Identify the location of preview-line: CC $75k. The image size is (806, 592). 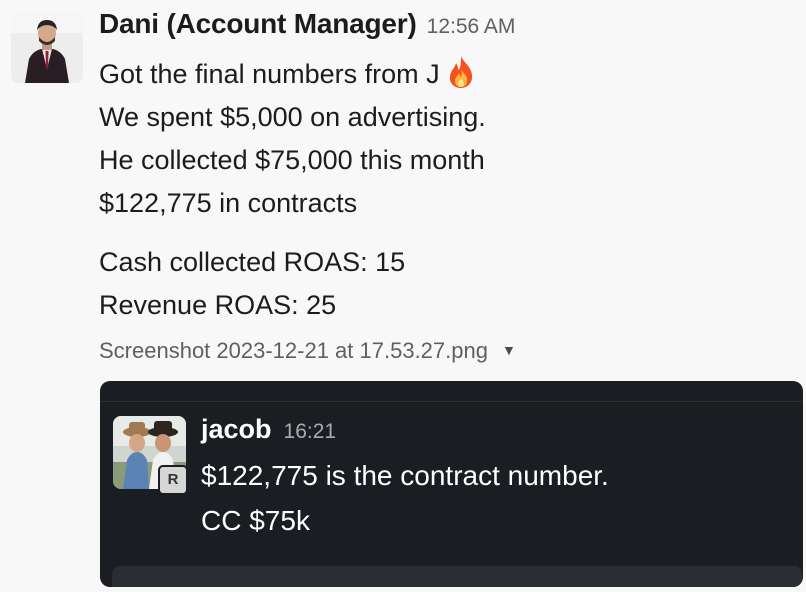
(255, 520).